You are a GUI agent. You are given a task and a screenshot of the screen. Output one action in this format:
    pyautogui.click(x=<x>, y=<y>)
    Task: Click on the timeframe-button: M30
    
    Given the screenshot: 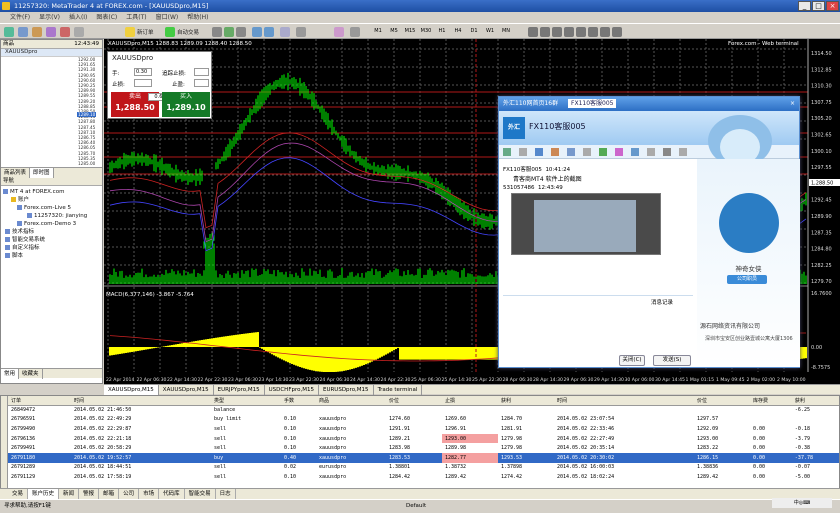 What is the action you would take?
    pyautogui.click(x=426, y=31)
    